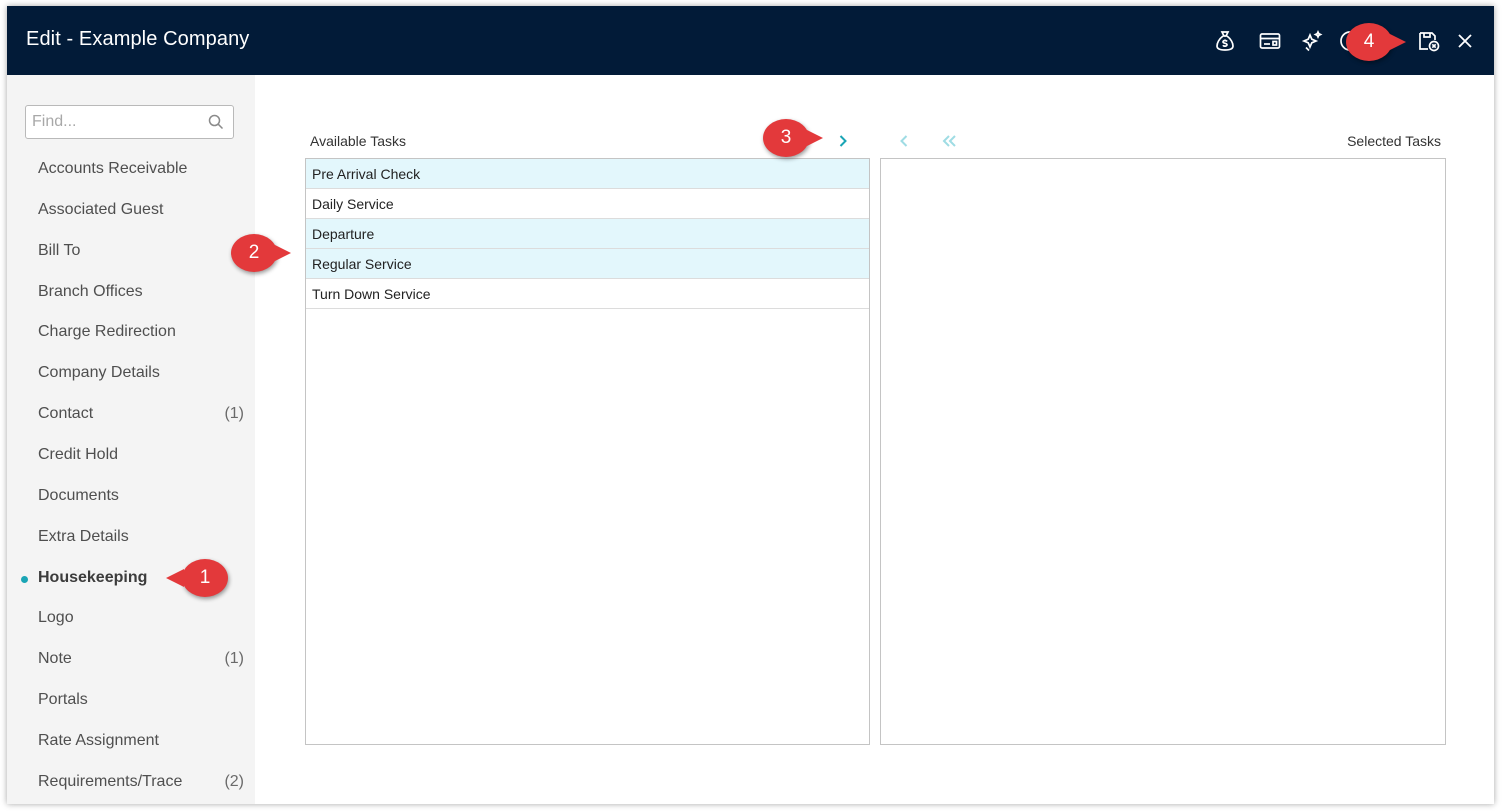 This screenshot has width=1502, height=811. What do you see at coordinates (115, 122) in the screenshot?
I see `search-input` at bounding box center [115, 122].